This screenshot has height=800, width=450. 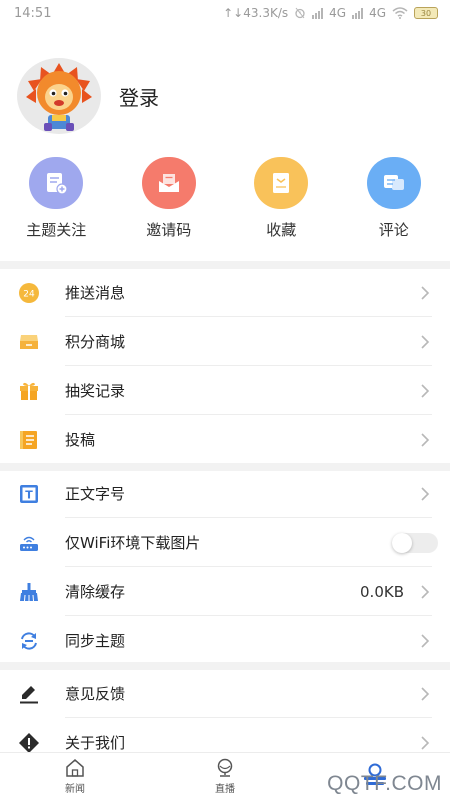 I want to click on router-icon, so click(x=29, y=543).